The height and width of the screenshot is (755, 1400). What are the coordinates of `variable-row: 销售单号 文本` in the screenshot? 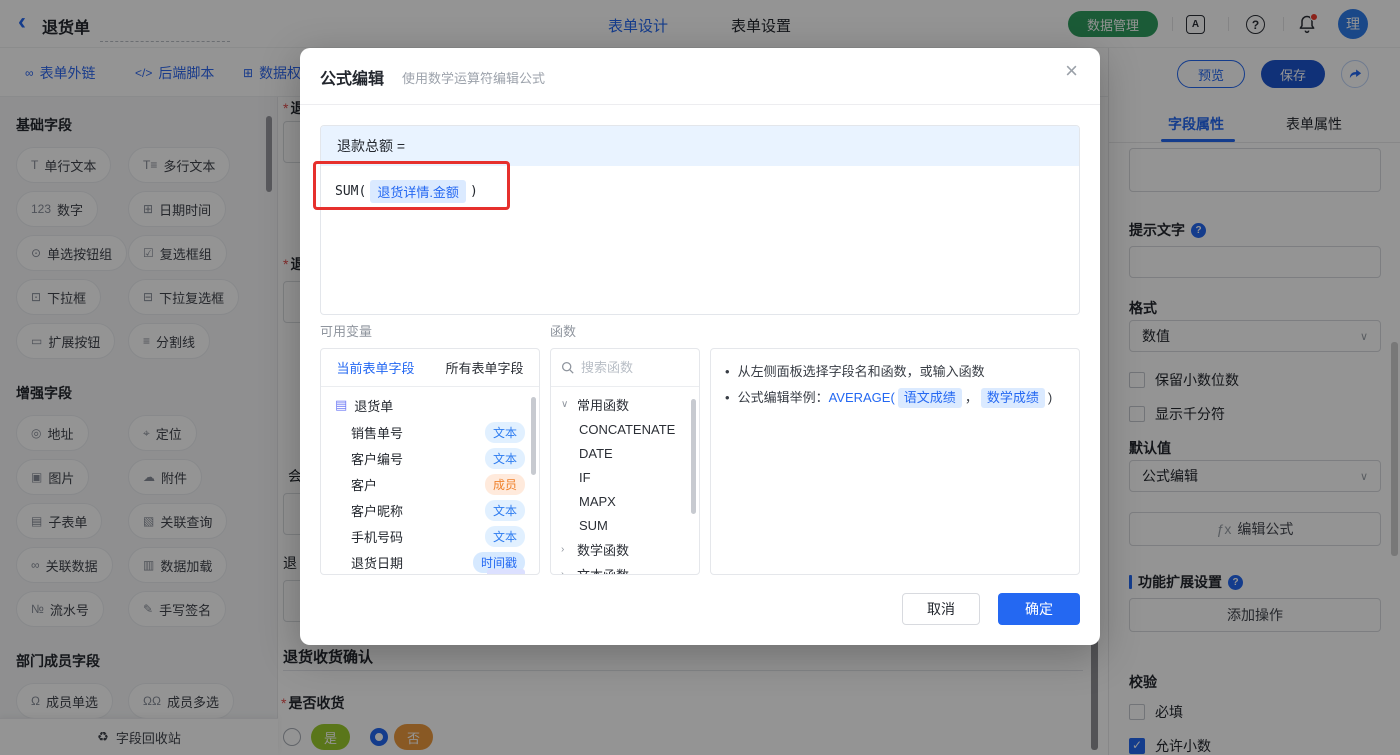 It's located at (430, 432).